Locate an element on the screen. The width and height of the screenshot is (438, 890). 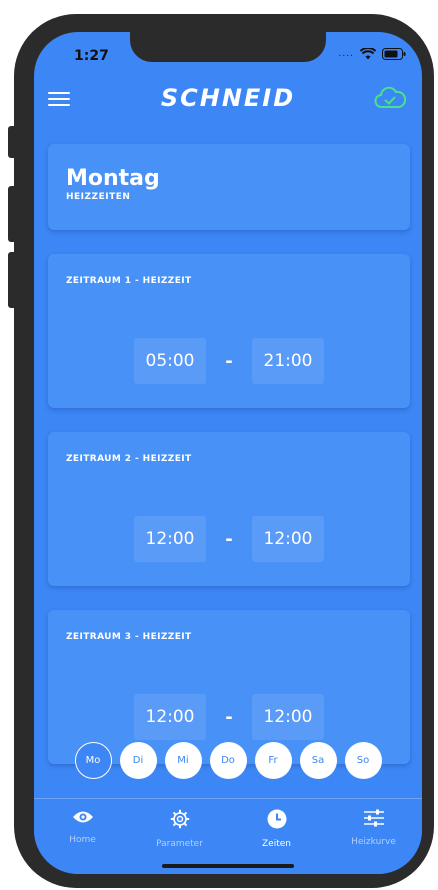
day-button-do: Do is located at coordinates (228, 760).